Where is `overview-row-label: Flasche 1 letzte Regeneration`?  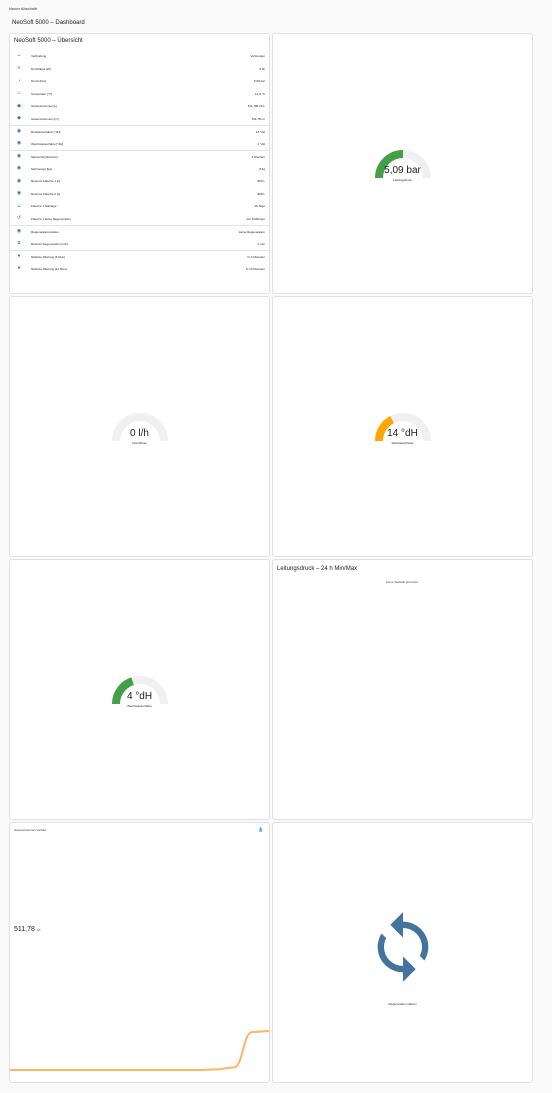
overview-row-label: Flasche 1 letzte Regeneration is located at coordinates (51, 218).